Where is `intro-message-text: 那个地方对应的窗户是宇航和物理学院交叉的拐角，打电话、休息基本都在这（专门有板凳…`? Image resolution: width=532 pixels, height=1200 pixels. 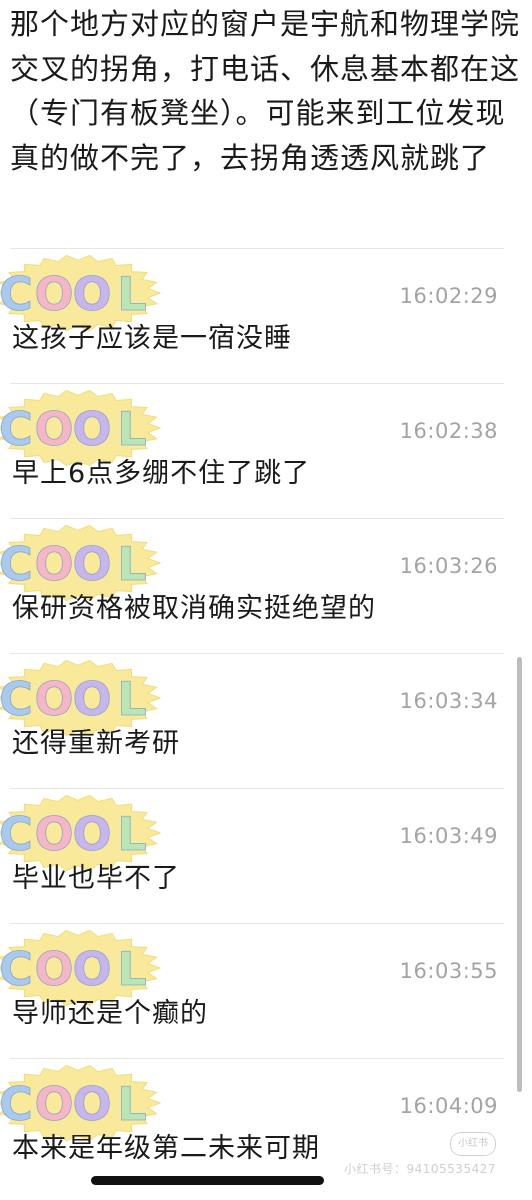
intro-message-text: 那个地方对应的窗户是宇航和物理学院交叉的拐角，打电话、休息基本都在这（专门有板凳… is located at coordinates (265, 91).